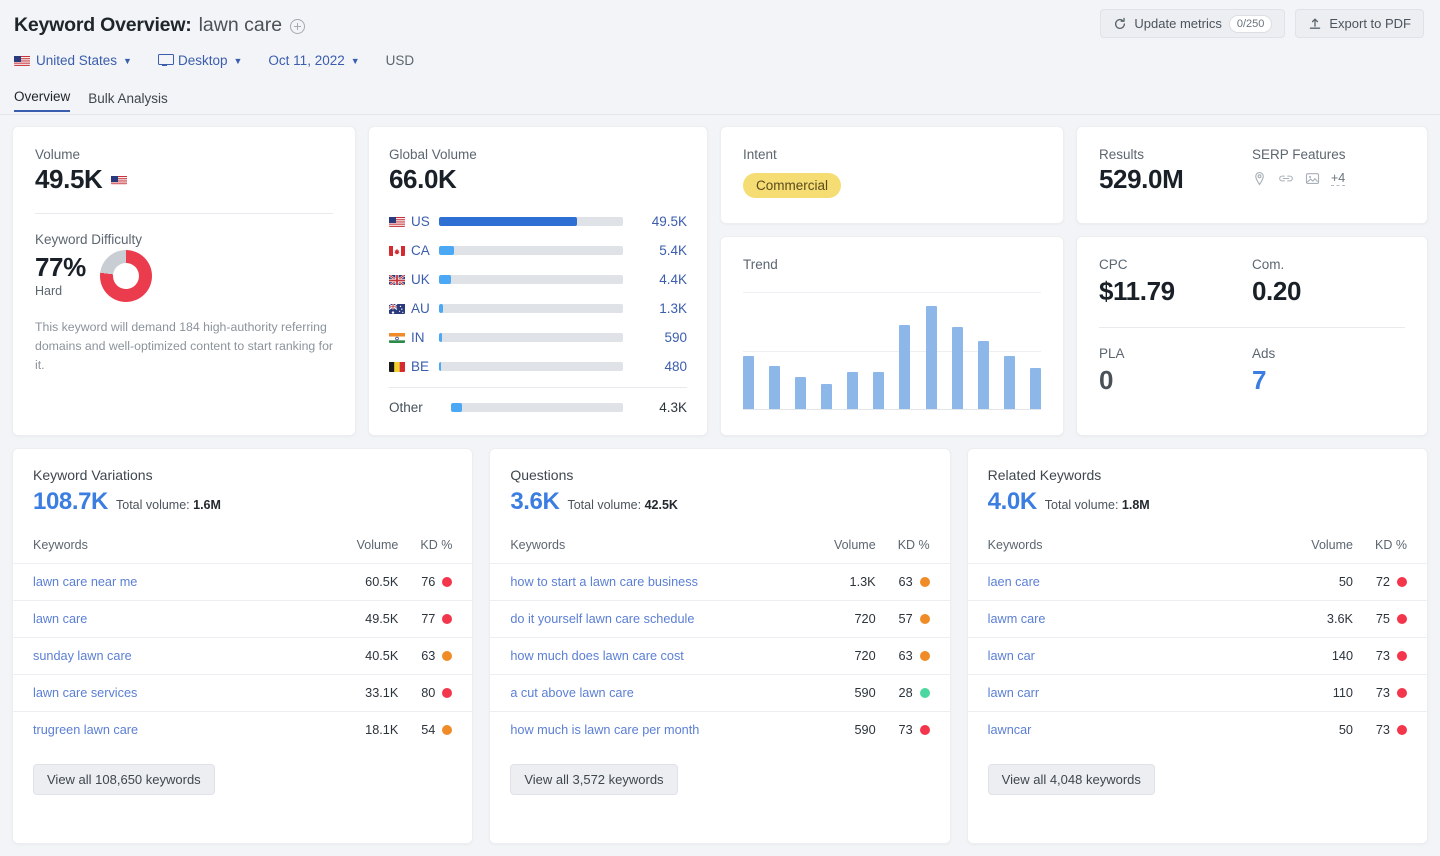 The height and width of the screenshot is (856, 1440). What do you see at coordinates (166, 656) in the screenshot?
I see `keyword-cell: sunday lawn care` at bounding box center [166, 656].